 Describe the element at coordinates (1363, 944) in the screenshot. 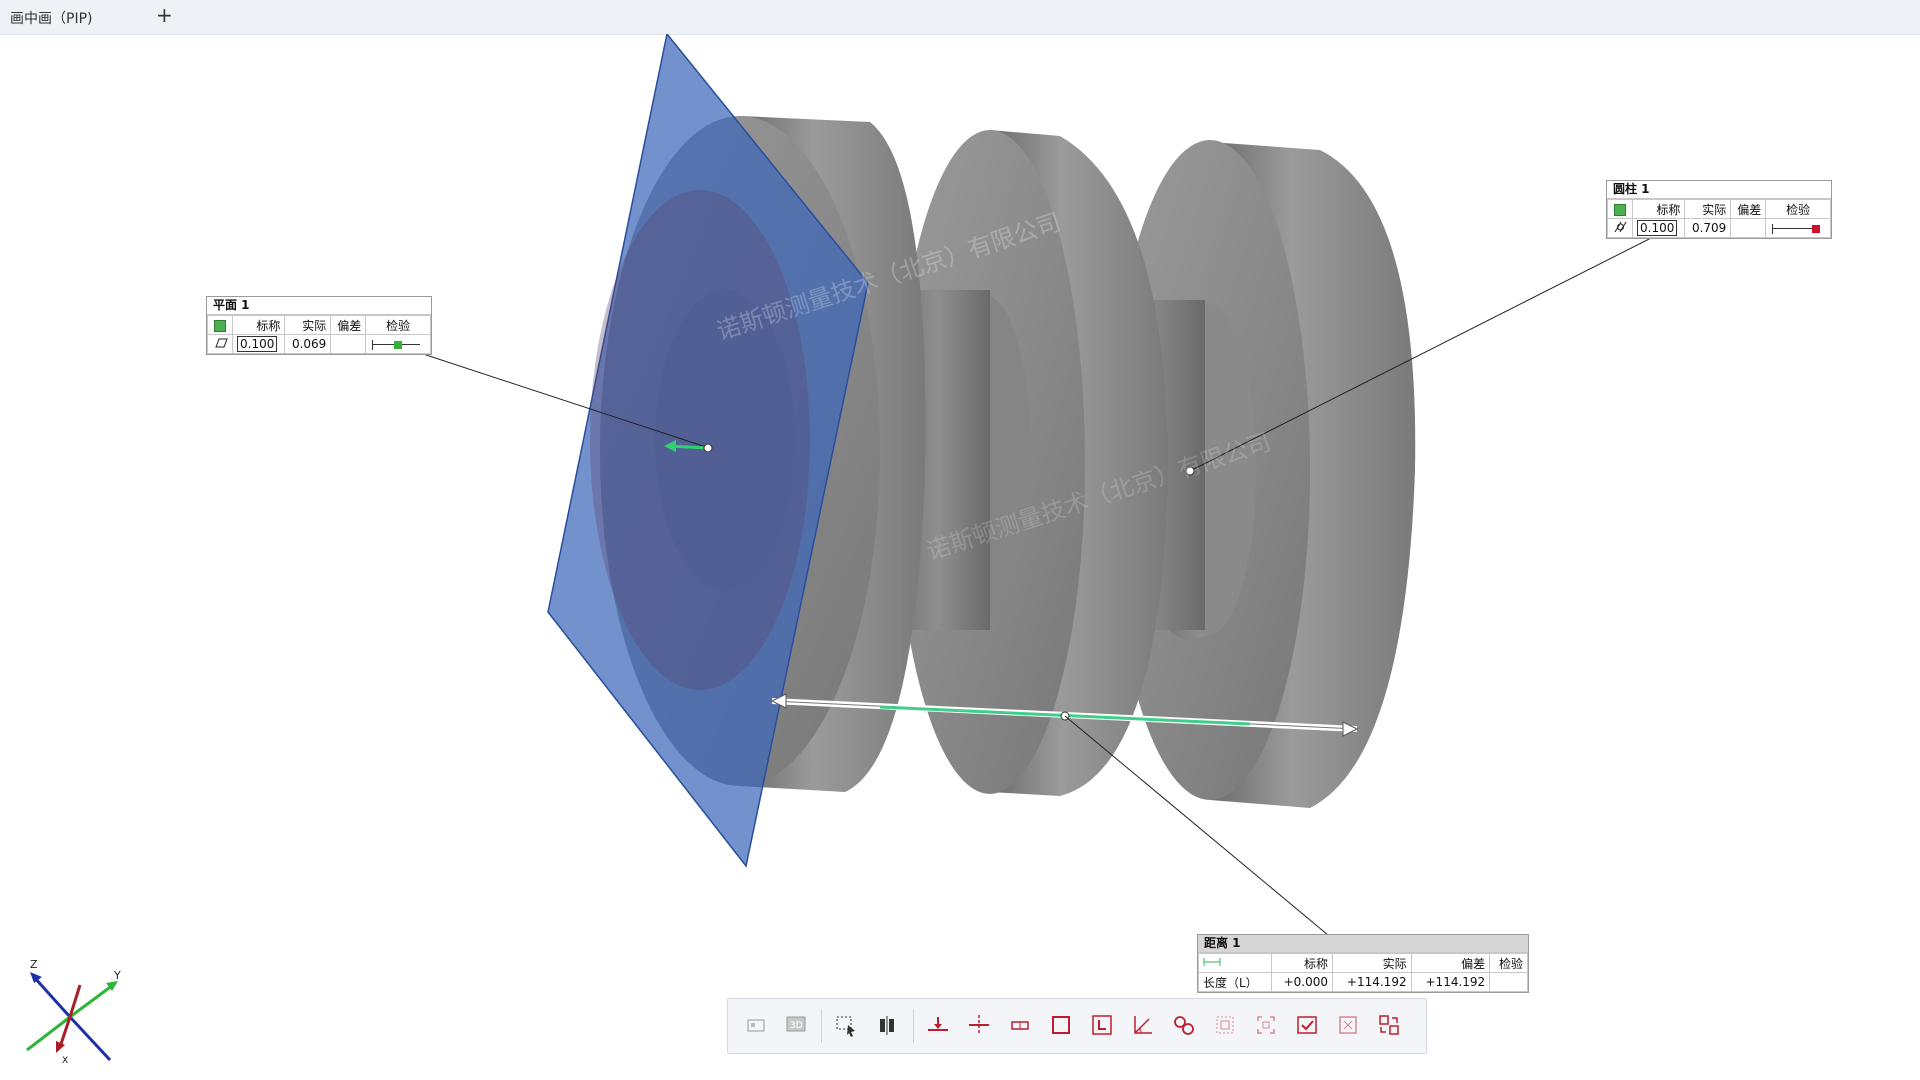

I see `annotation-title: 距离 1` at that location.